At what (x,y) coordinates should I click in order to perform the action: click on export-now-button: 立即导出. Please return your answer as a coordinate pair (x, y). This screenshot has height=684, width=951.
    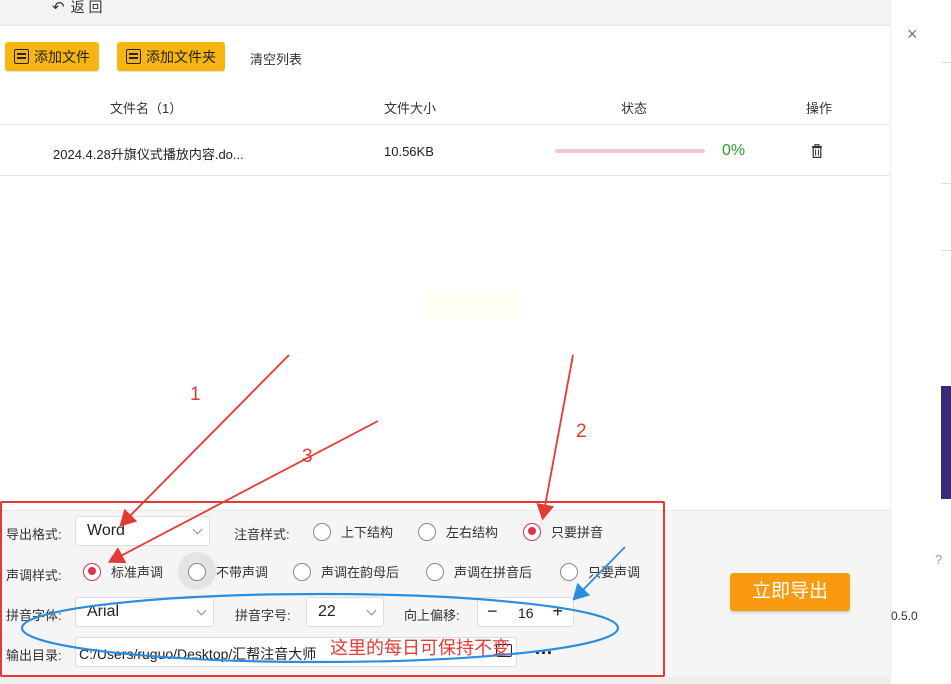
    Looking at the image, I should click on (790, 592).